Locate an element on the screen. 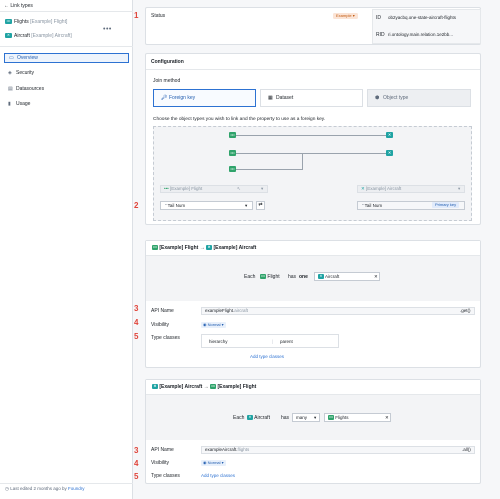 The image size is (500, 499). aircraft-node-icon: ✕ is located at coordinates (389, 153).